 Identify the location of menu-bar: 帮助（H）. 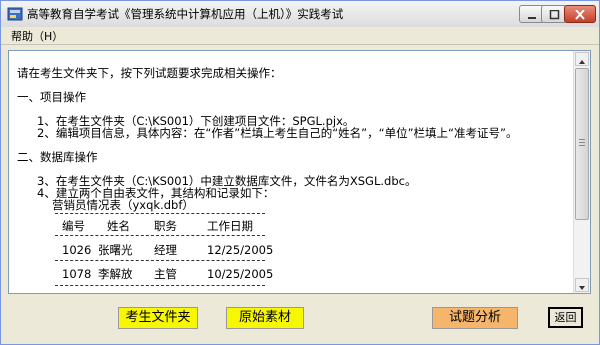
(300, 36).